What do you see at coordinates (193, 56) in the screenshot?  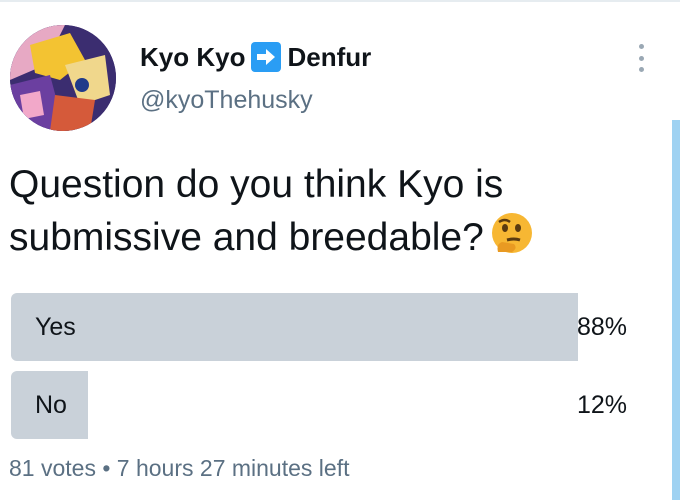 I see `display-name-part1: Kyo Kyo` at bounding box center [193, 56].